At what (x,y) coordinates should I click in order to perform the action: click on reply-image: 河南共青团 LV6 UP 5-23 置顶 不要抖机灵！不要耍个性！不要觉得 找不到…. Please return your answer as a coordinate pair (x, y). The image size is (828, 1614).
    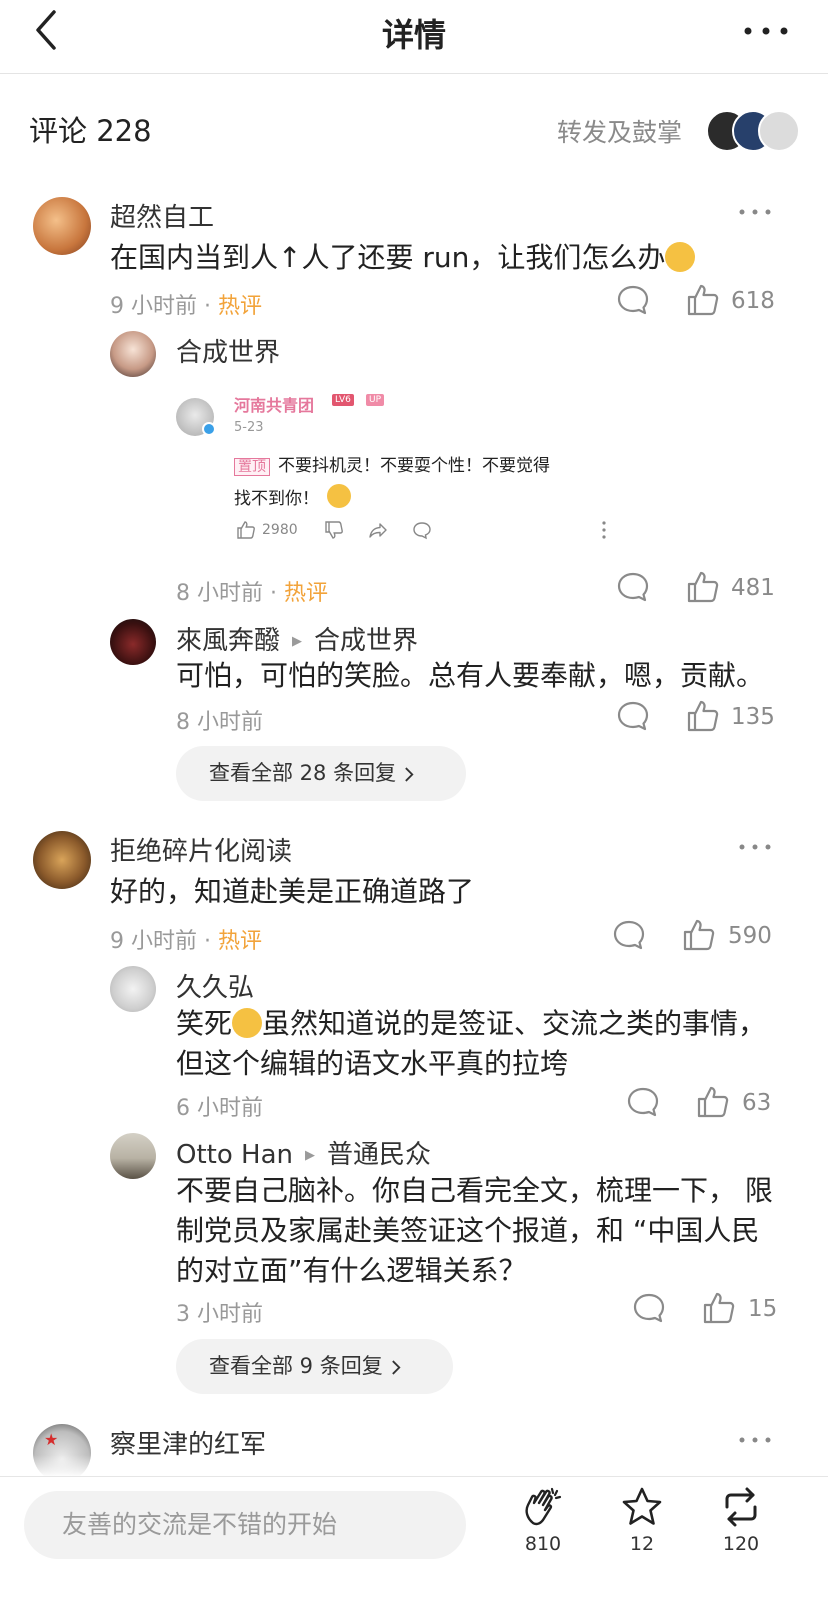
    Looking at the image, I should click on (400, 473).